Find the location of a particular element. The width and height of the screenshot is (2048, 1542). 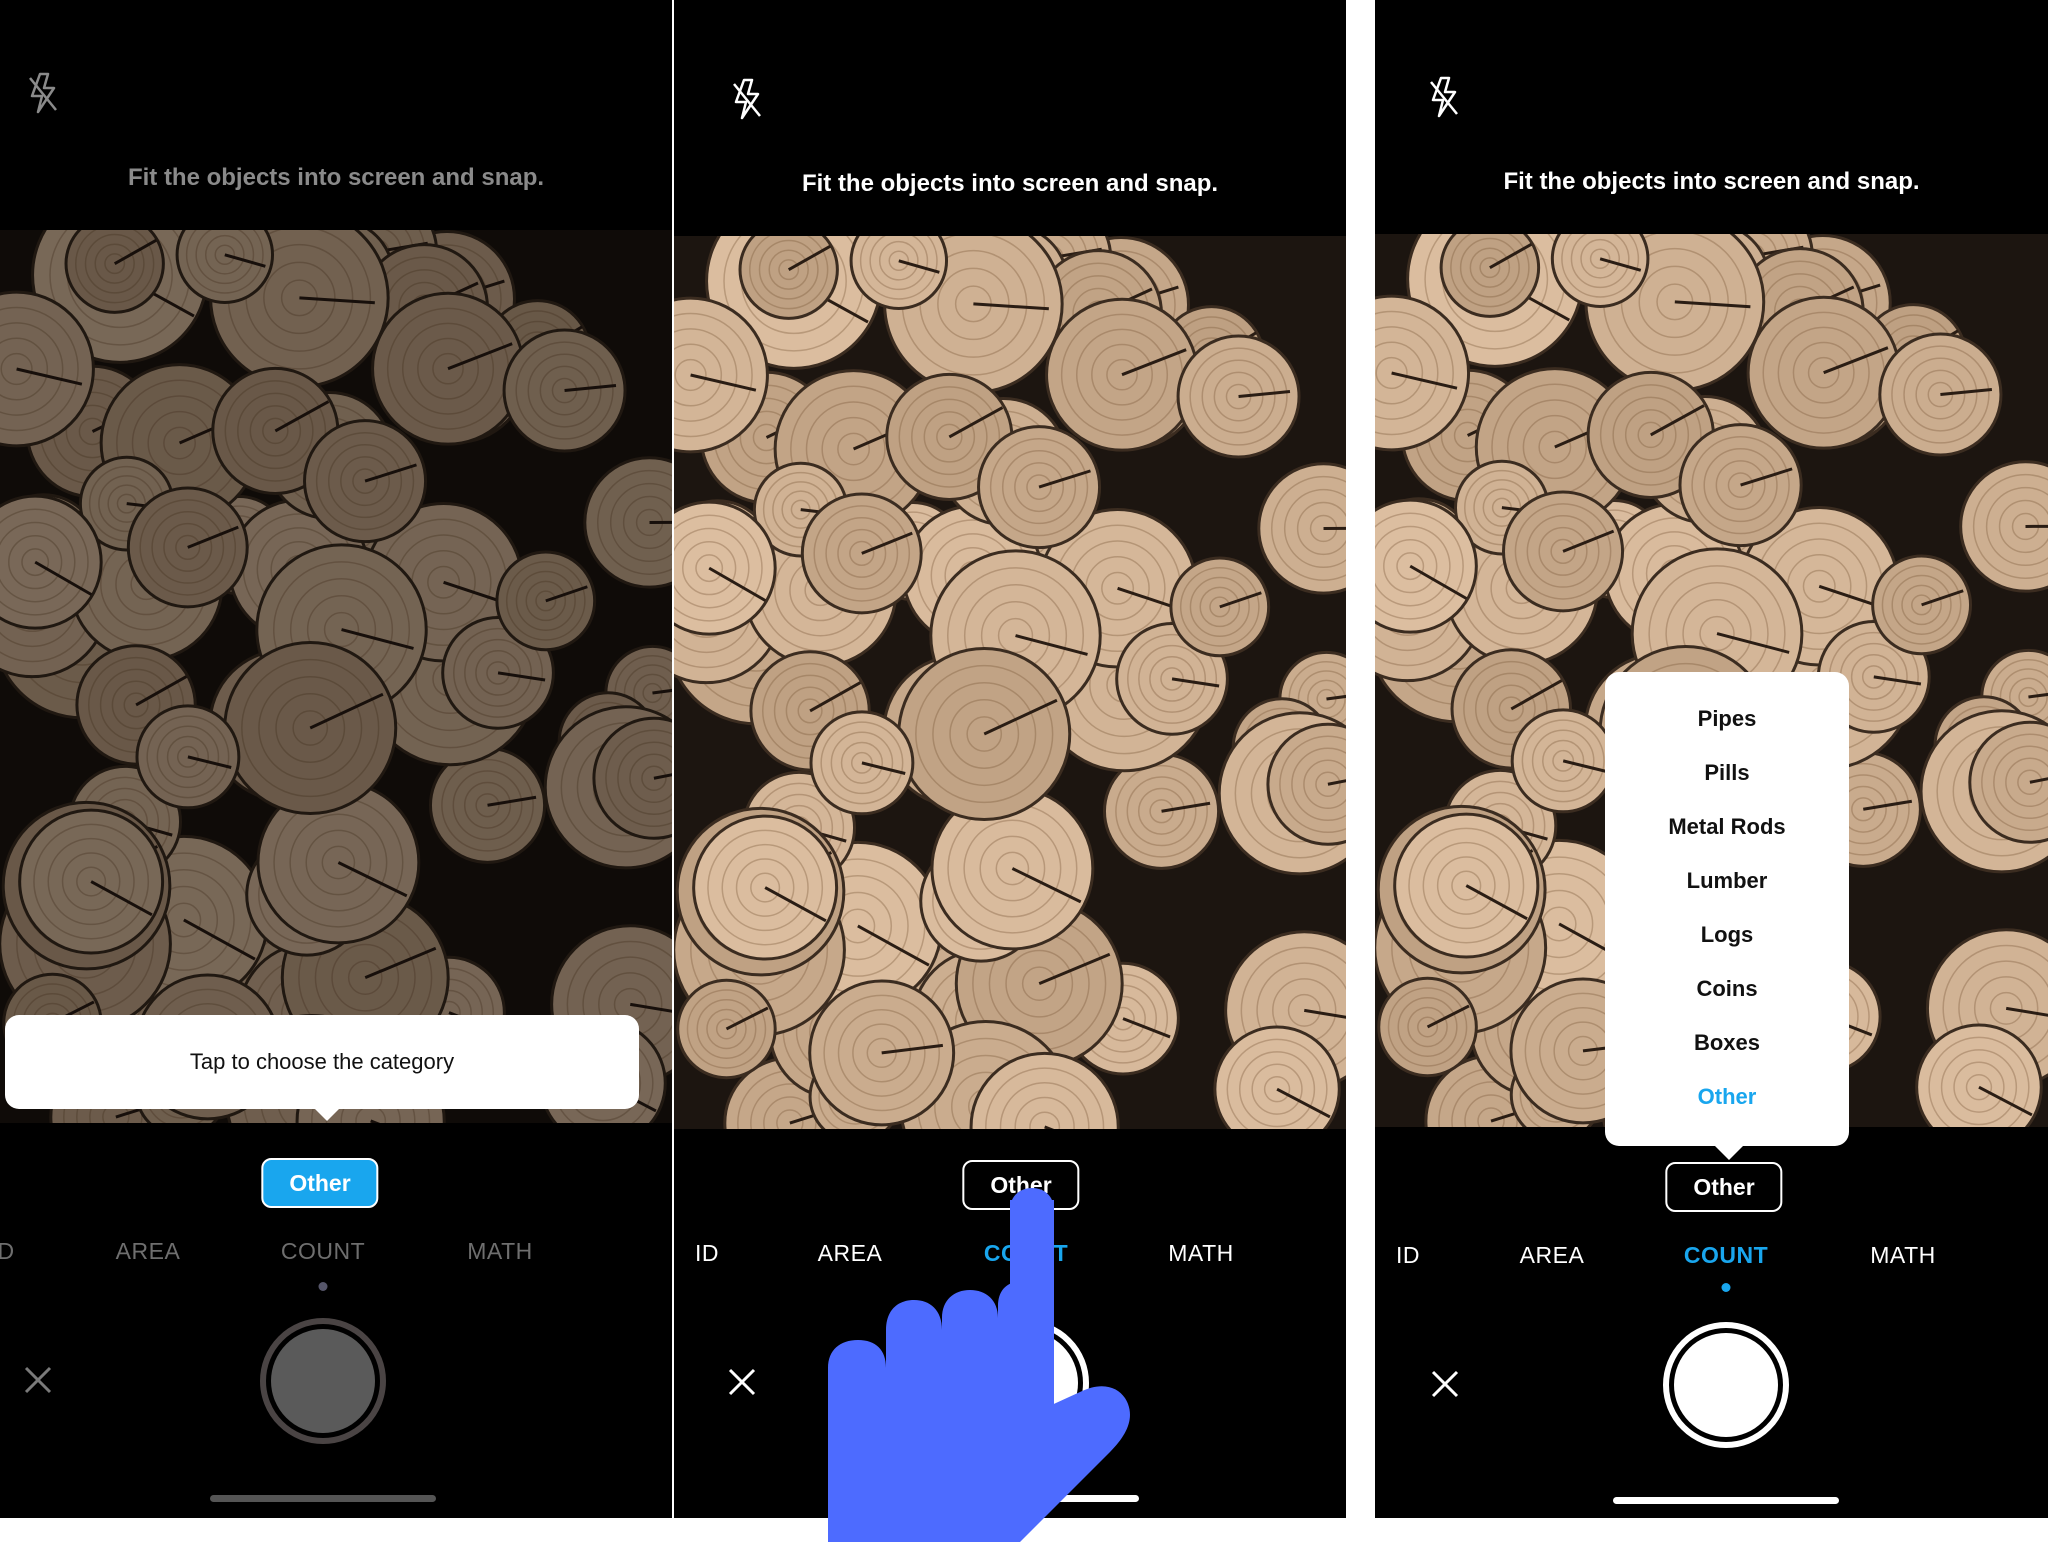

category-option-coins: Coins is located at coordinates (1727, 989).